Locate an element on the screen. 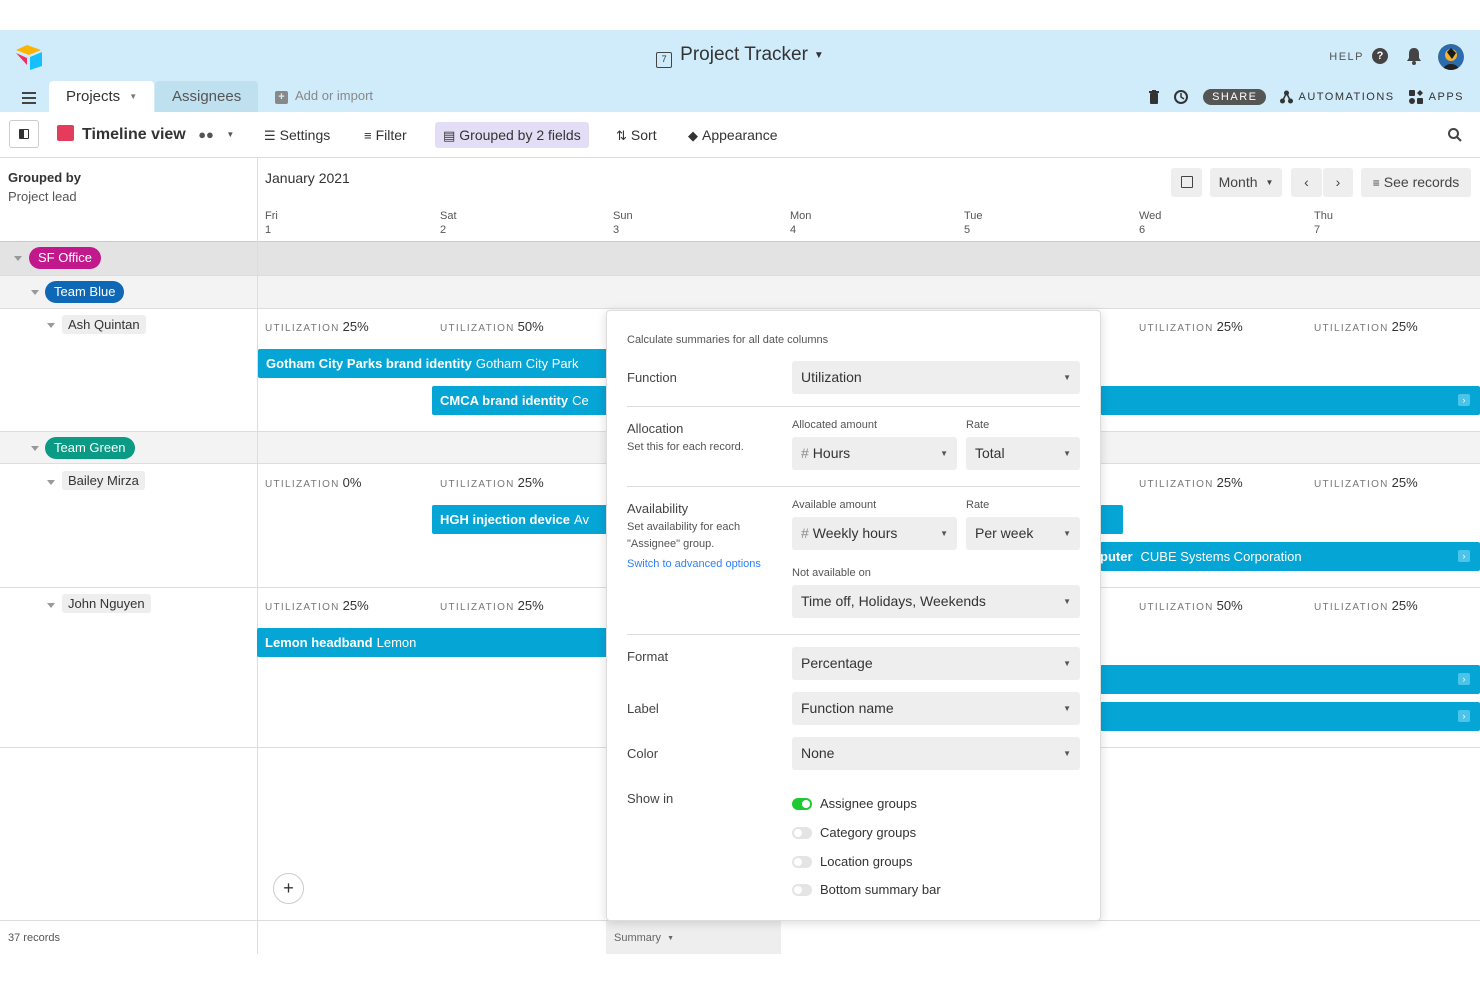 The height and width of the screenshot is (987, 1480). tab-projects: Projects ▼ is located at coordinates (102, 96).